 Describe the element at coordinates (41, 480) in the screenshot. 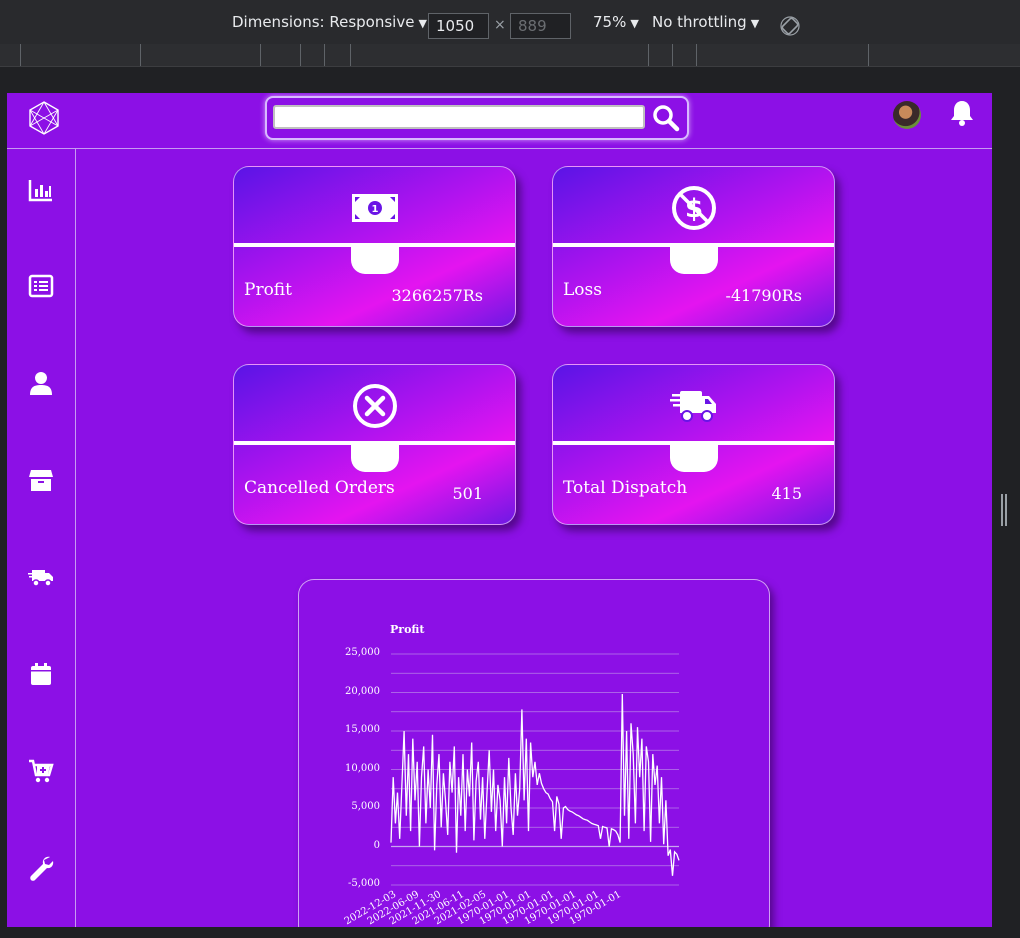

I see `box-icon` at that location.